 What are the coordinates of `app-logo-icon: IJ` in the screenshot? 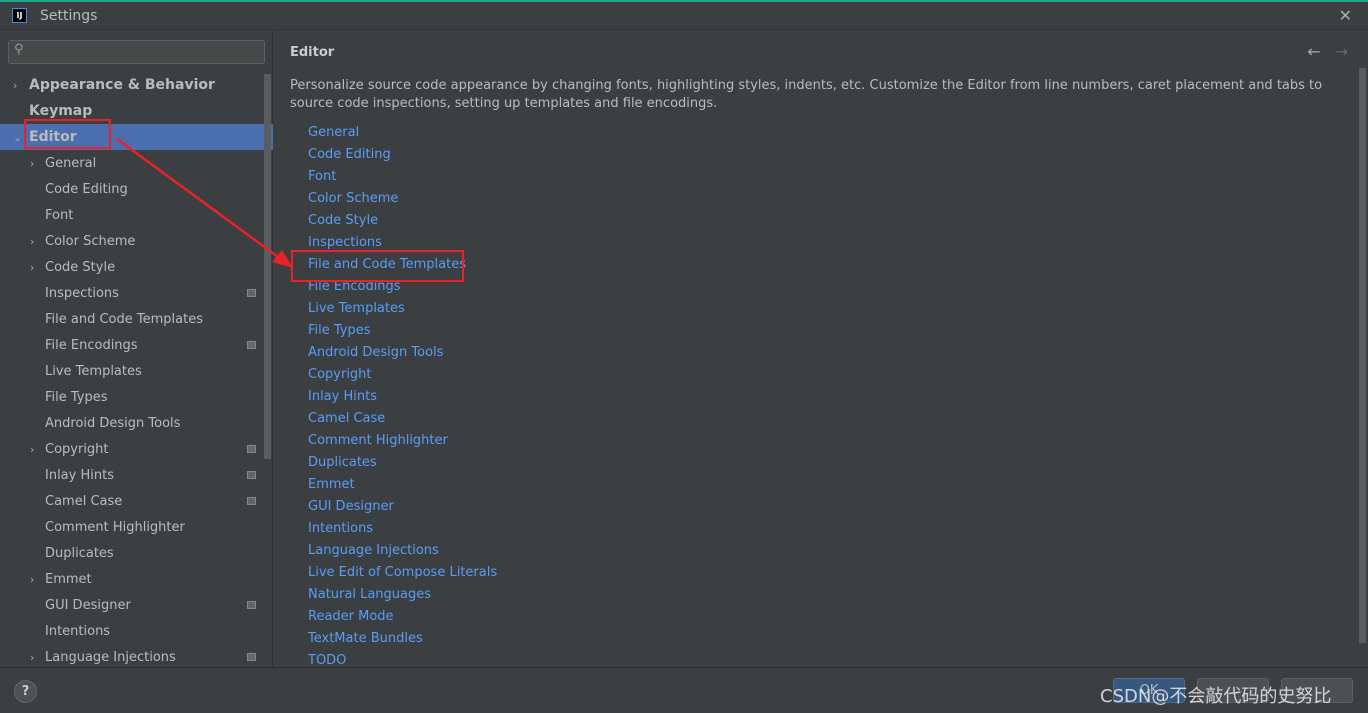 It's located at (19, 15).